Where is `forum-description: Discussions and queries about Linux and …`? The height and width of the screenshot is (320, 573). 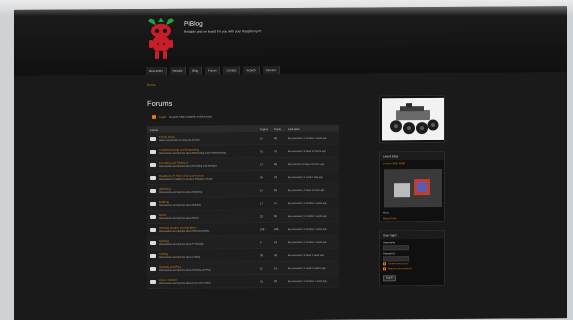
forum-description: Discussions and queries about Linux and … is located at coordinates (185, 283).